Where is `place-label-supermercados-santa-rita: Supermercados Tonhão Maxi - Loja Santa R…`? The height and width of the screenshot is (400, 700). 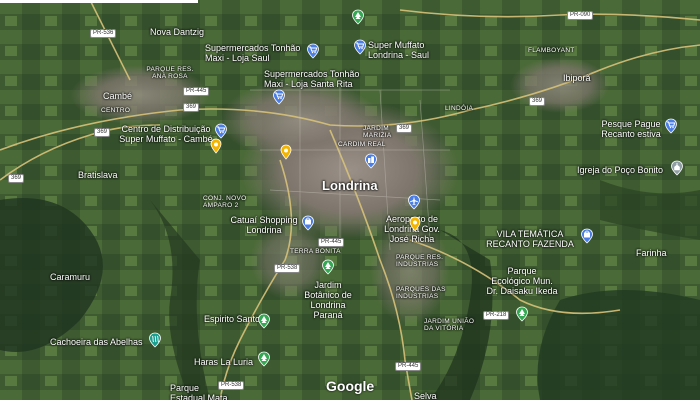
place-label-supermercados-santa-rita: Supermercados Tonhão Maxi - Loja Santa R… is located at coordinates (311, 79).